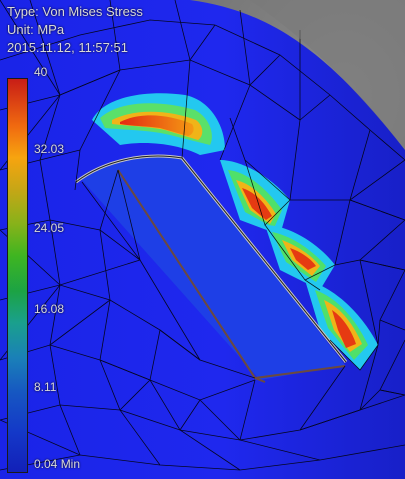  What do you see at coordinates (36, 29) in the screenshot?
I see `result-unit-label: Unit: MPa` at bounding box center [36, 29].